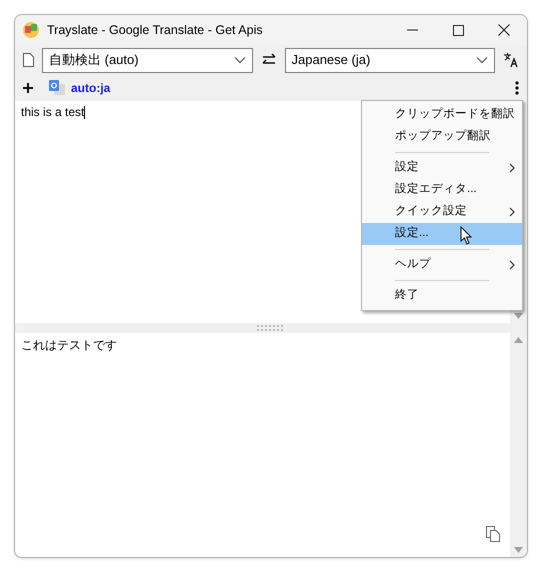  What do you see at coordinates (442, 137) in the screenshot?
I see `menu-item: ポップアップ翻訳` at bounding box center [442, 137].